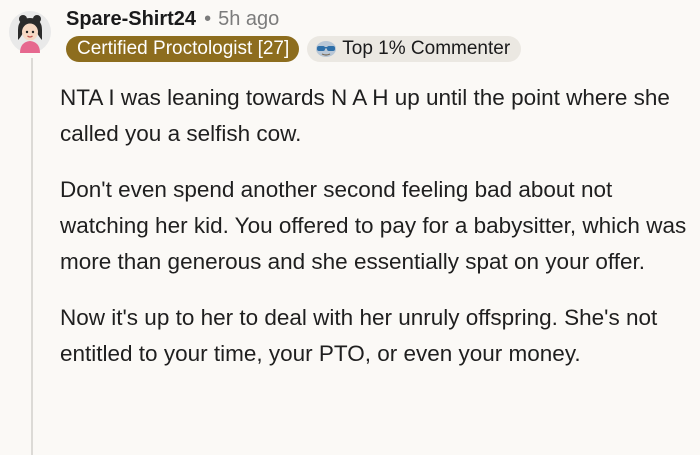  Describe the element at coordinates (248, 19) in the screenshot. I see `timestamp: 5h ago` at that location.